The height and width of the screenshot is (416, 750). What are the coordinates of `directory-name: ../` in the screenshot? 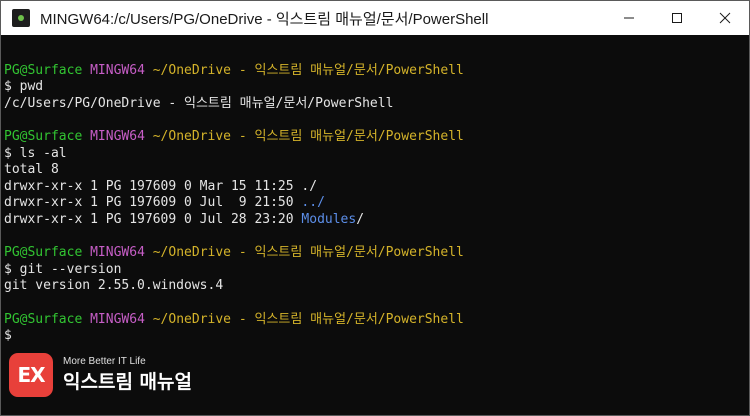 It's located at (313, 203).